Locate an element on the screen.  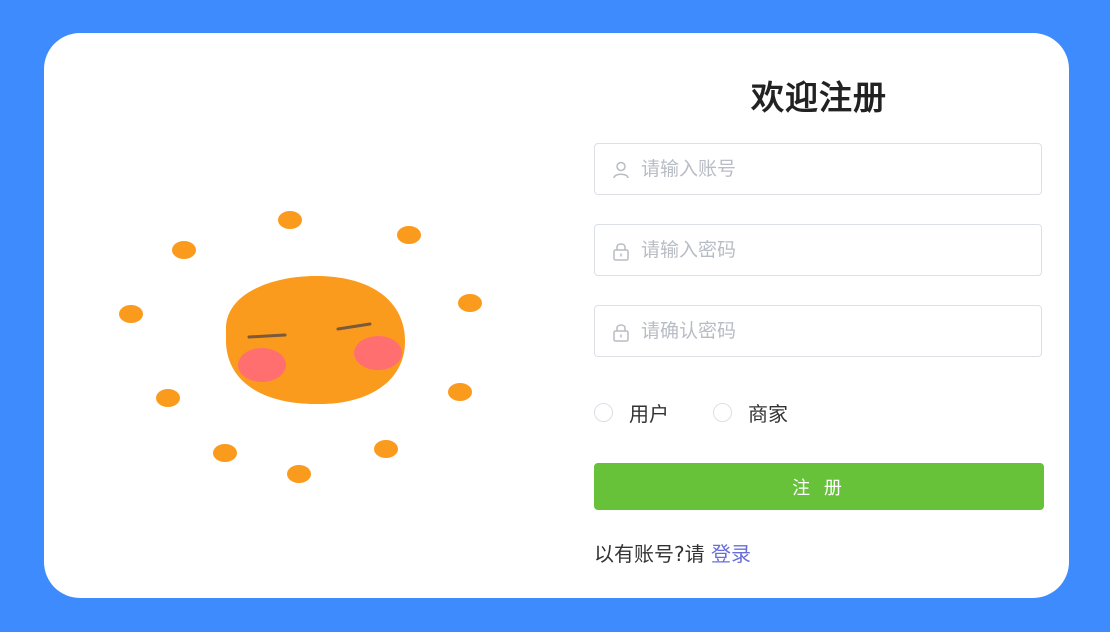
login-prompt-text: 以有账号?请 is located at coordinates (652, 554).